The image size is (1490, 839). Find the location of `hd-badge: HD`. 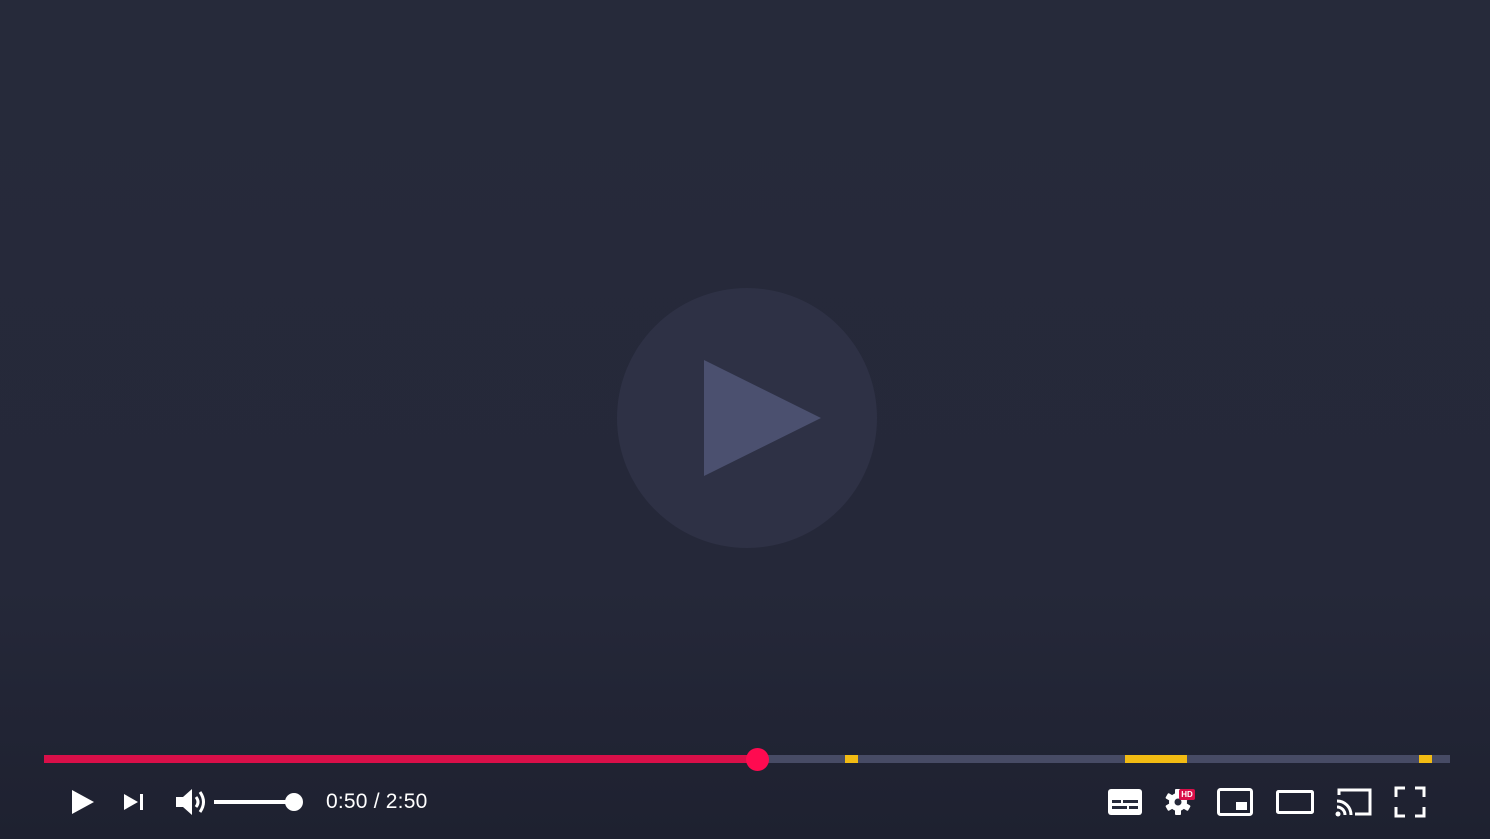

hd-badge: HD is located at coordinates (1187, 794).